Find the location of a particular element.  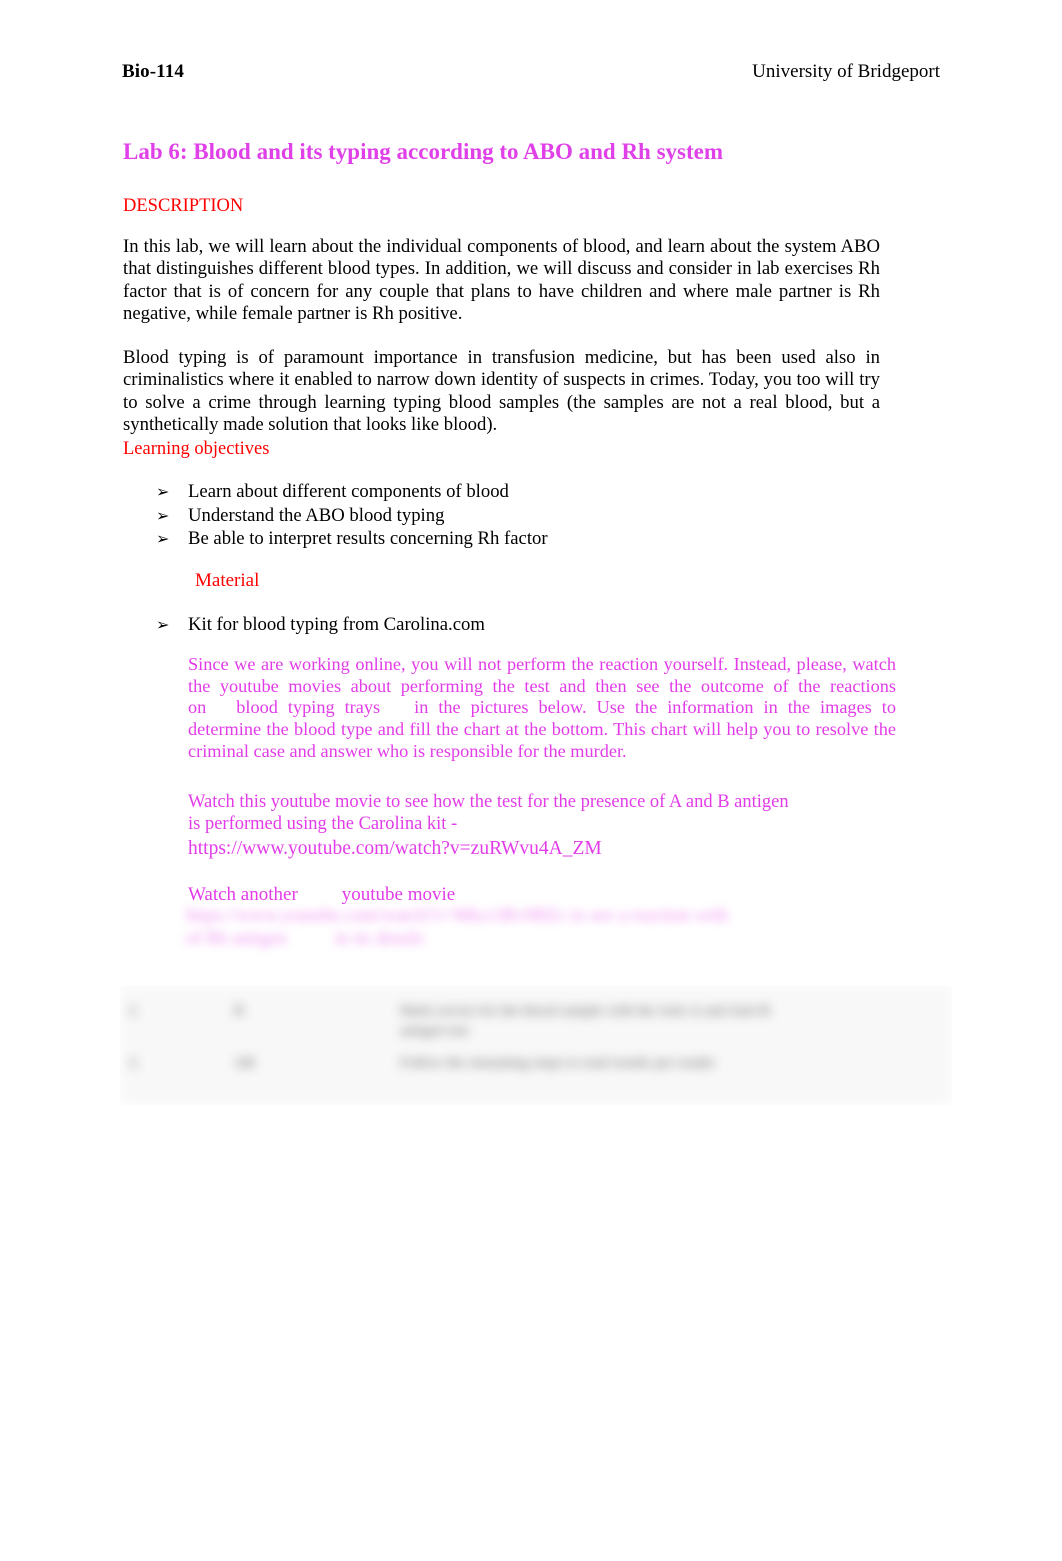

list-item-label: Understand the ABO blood typing is located at coordinates (316, 515).